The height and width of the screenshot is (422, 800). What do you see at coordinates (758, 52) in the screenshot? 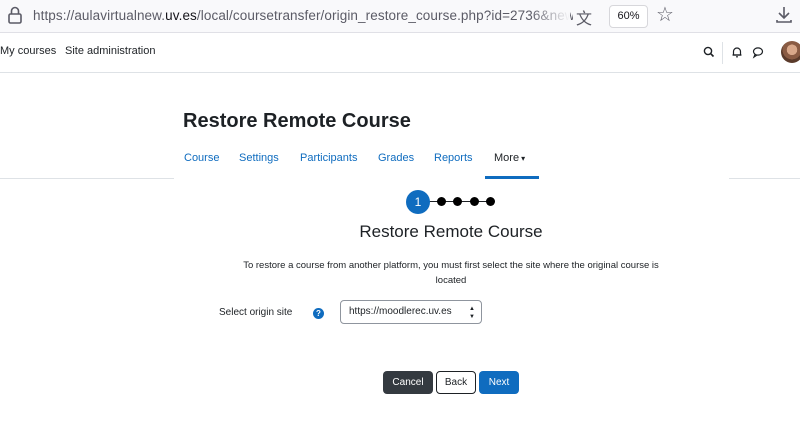
I see `messages-icon` at bounding box center [758, 52].